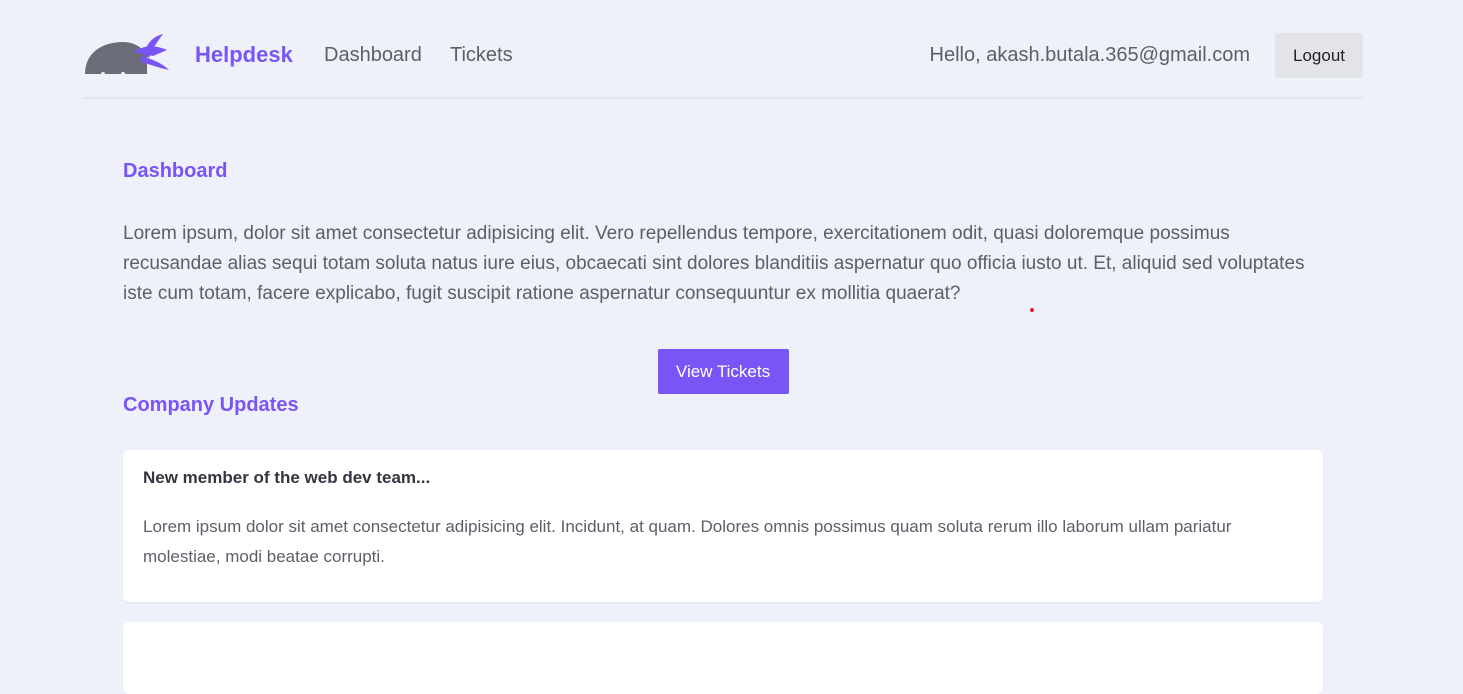  I want to click on cursor-dot, so click(1032, 310).